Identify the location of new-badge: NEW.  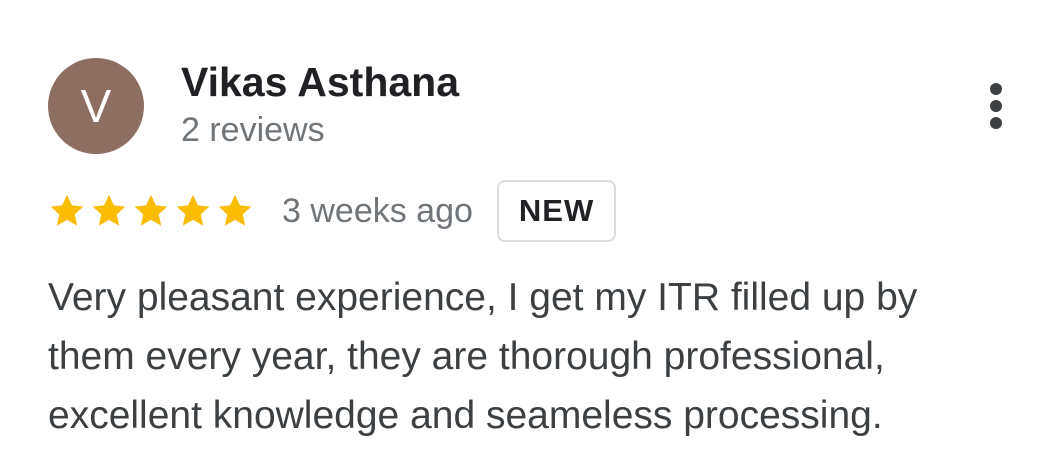
(556, 211).